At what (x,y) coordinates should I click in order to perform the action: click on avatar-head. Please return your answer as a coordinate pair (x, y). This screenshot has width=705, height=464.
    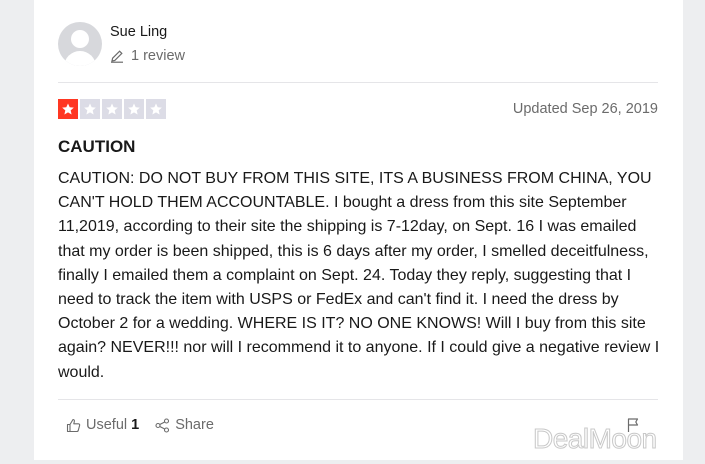
    Looking at the image, I should click on (80, 39).